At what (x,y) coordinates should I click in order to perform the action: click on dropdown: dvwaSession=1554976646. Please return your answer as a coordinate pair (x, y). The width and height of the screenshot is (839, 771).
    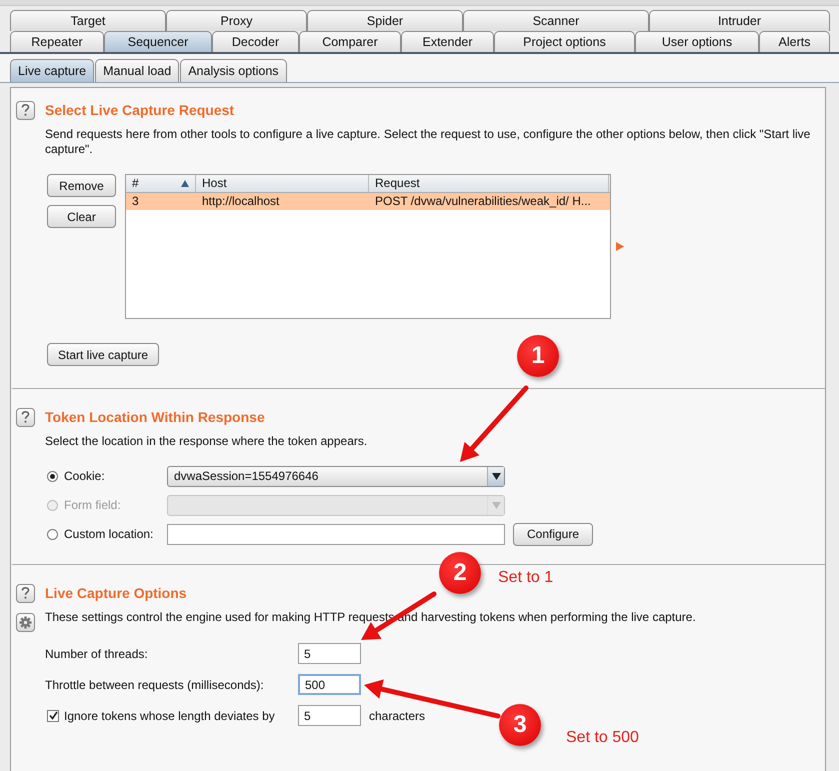
    Looking at the image, I should click on (336, 476).